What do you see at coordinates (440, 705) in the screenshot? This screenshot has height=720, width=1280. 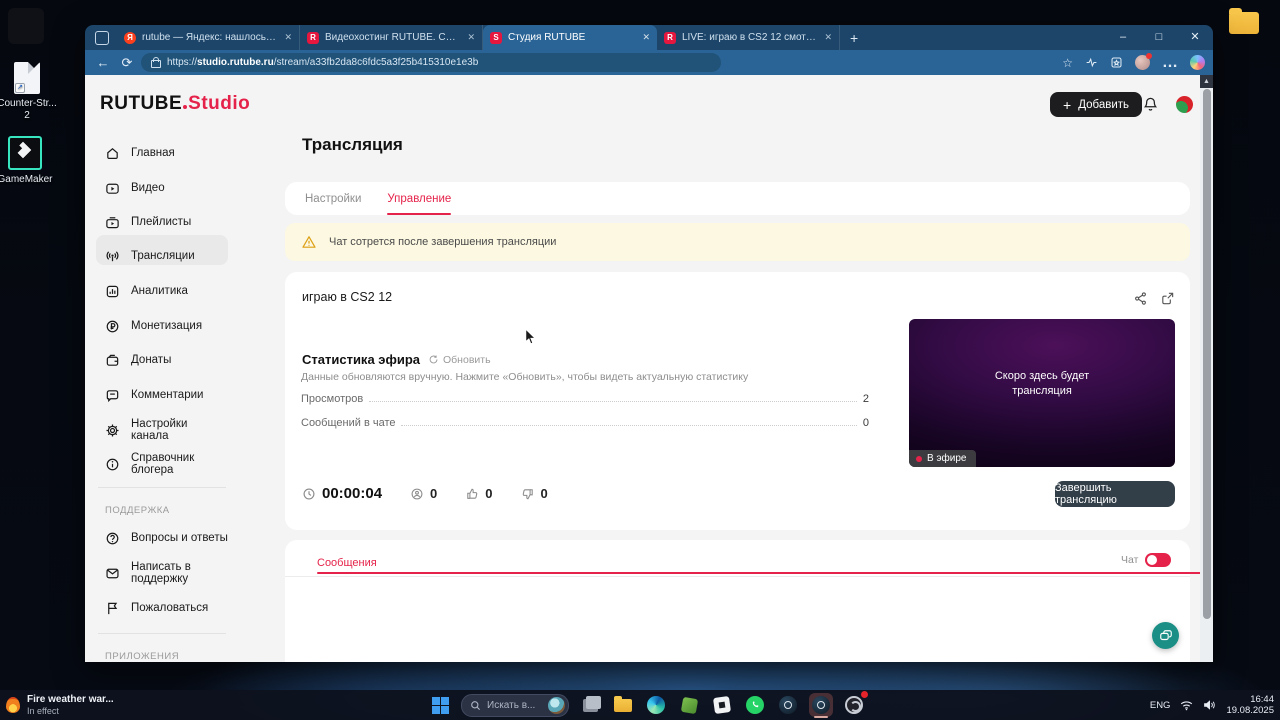 I see `start-button` at bounding box center [440, 705].